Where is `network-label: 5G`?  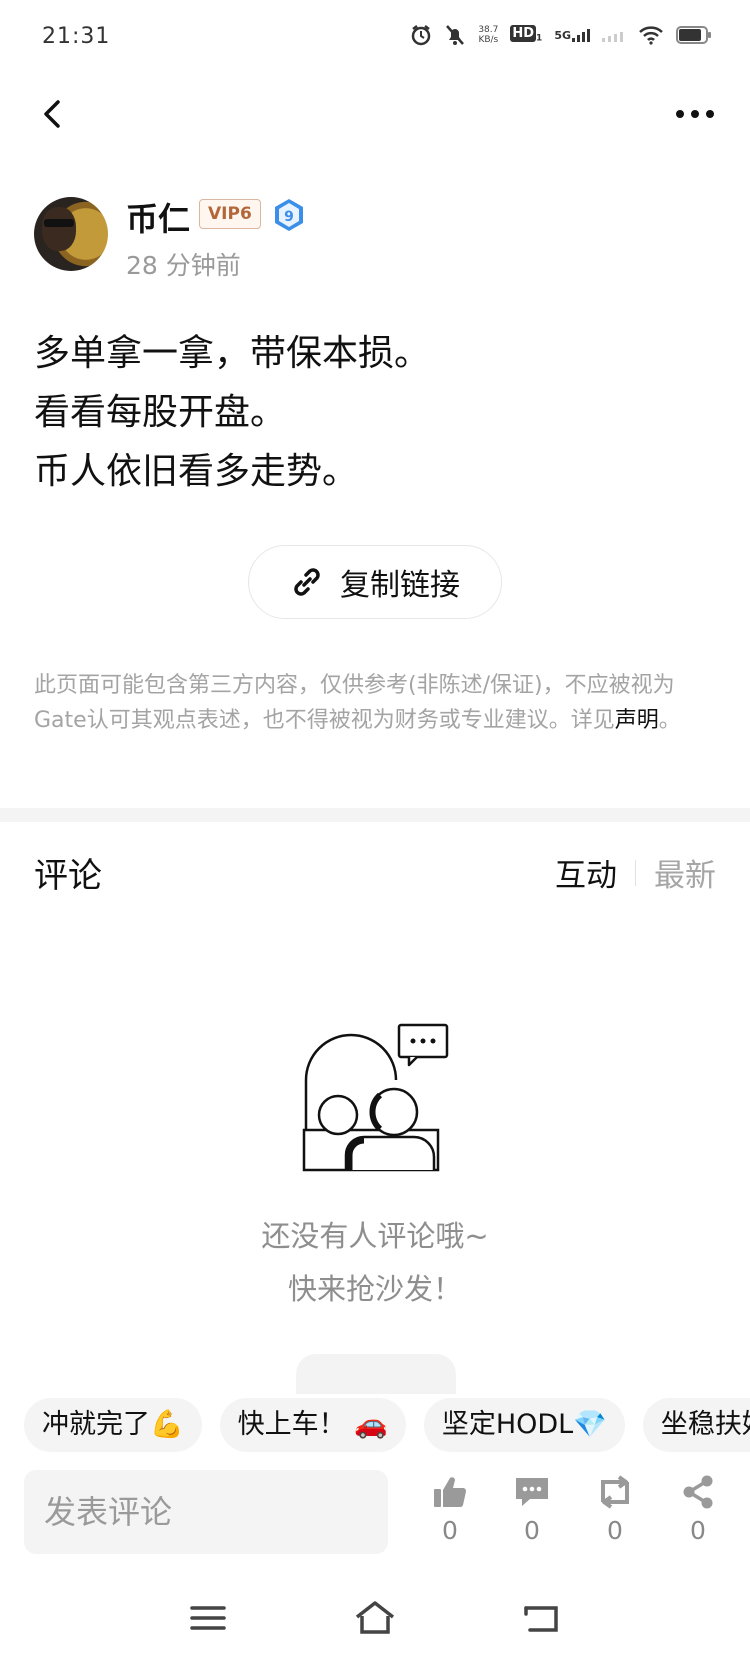 network-label: 5G is located at coordinates (562, 35).